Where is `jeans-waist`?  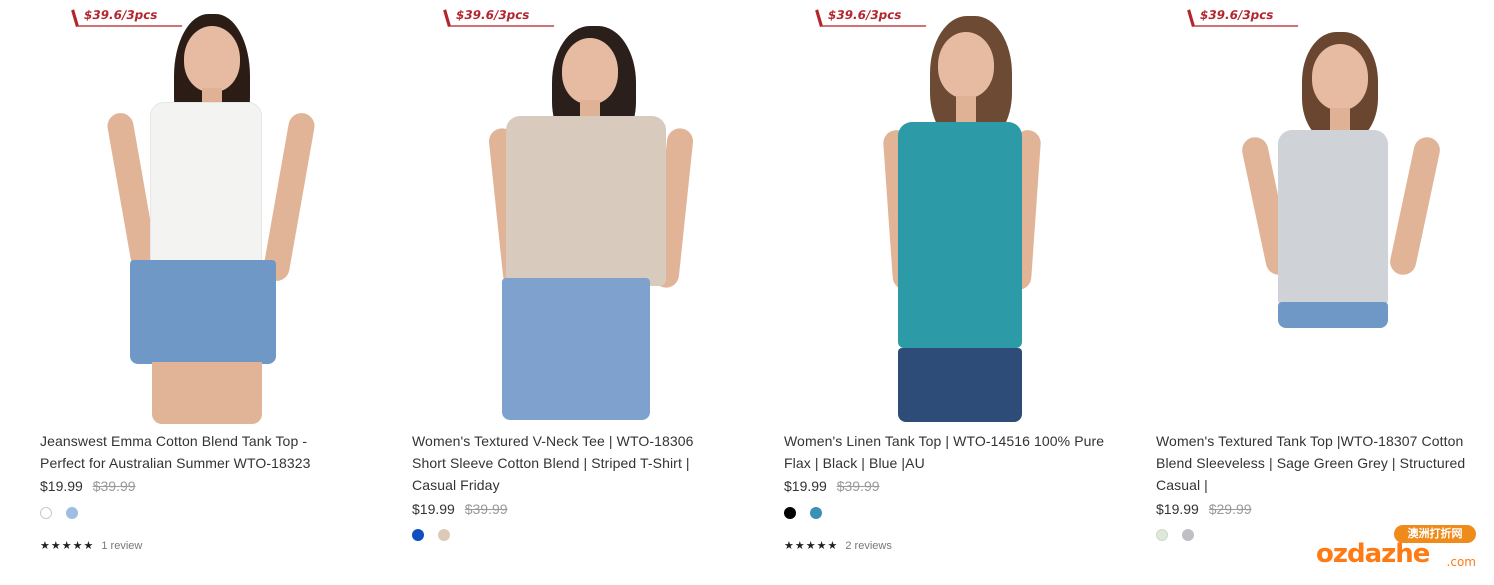
jeans-waist is located at coordinates (1333, 315).